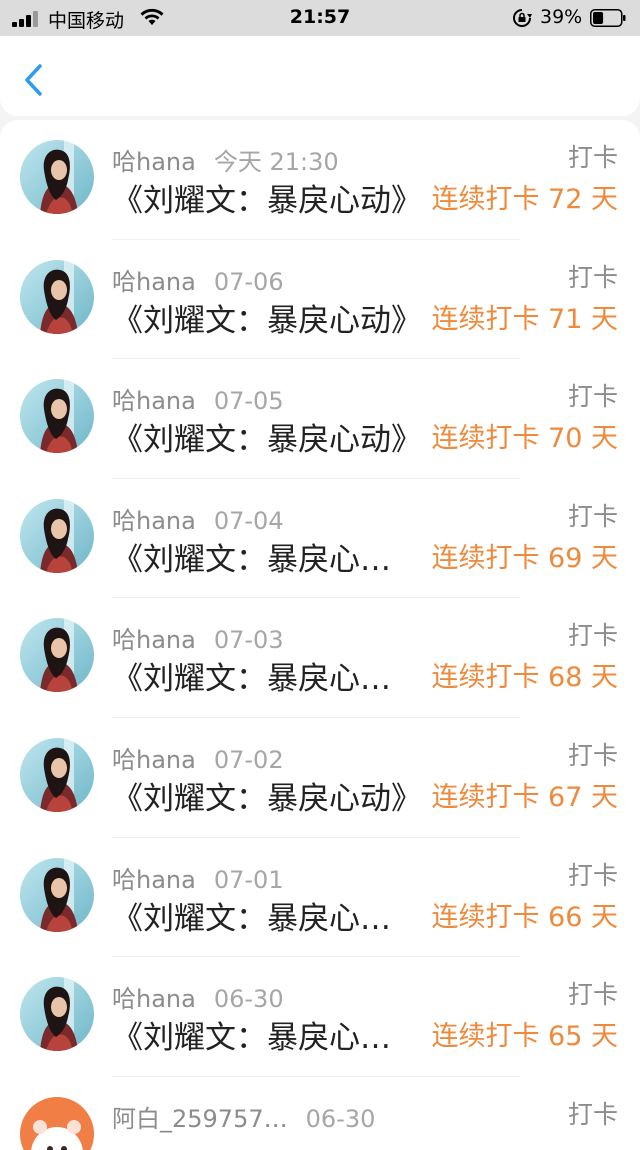 The image size is (640, 1150). I want to click on list-item: 哈hana 07-02 打卡 《刘耀文：暴戾心动》 连续打卡 67 天, so click(320, 778).